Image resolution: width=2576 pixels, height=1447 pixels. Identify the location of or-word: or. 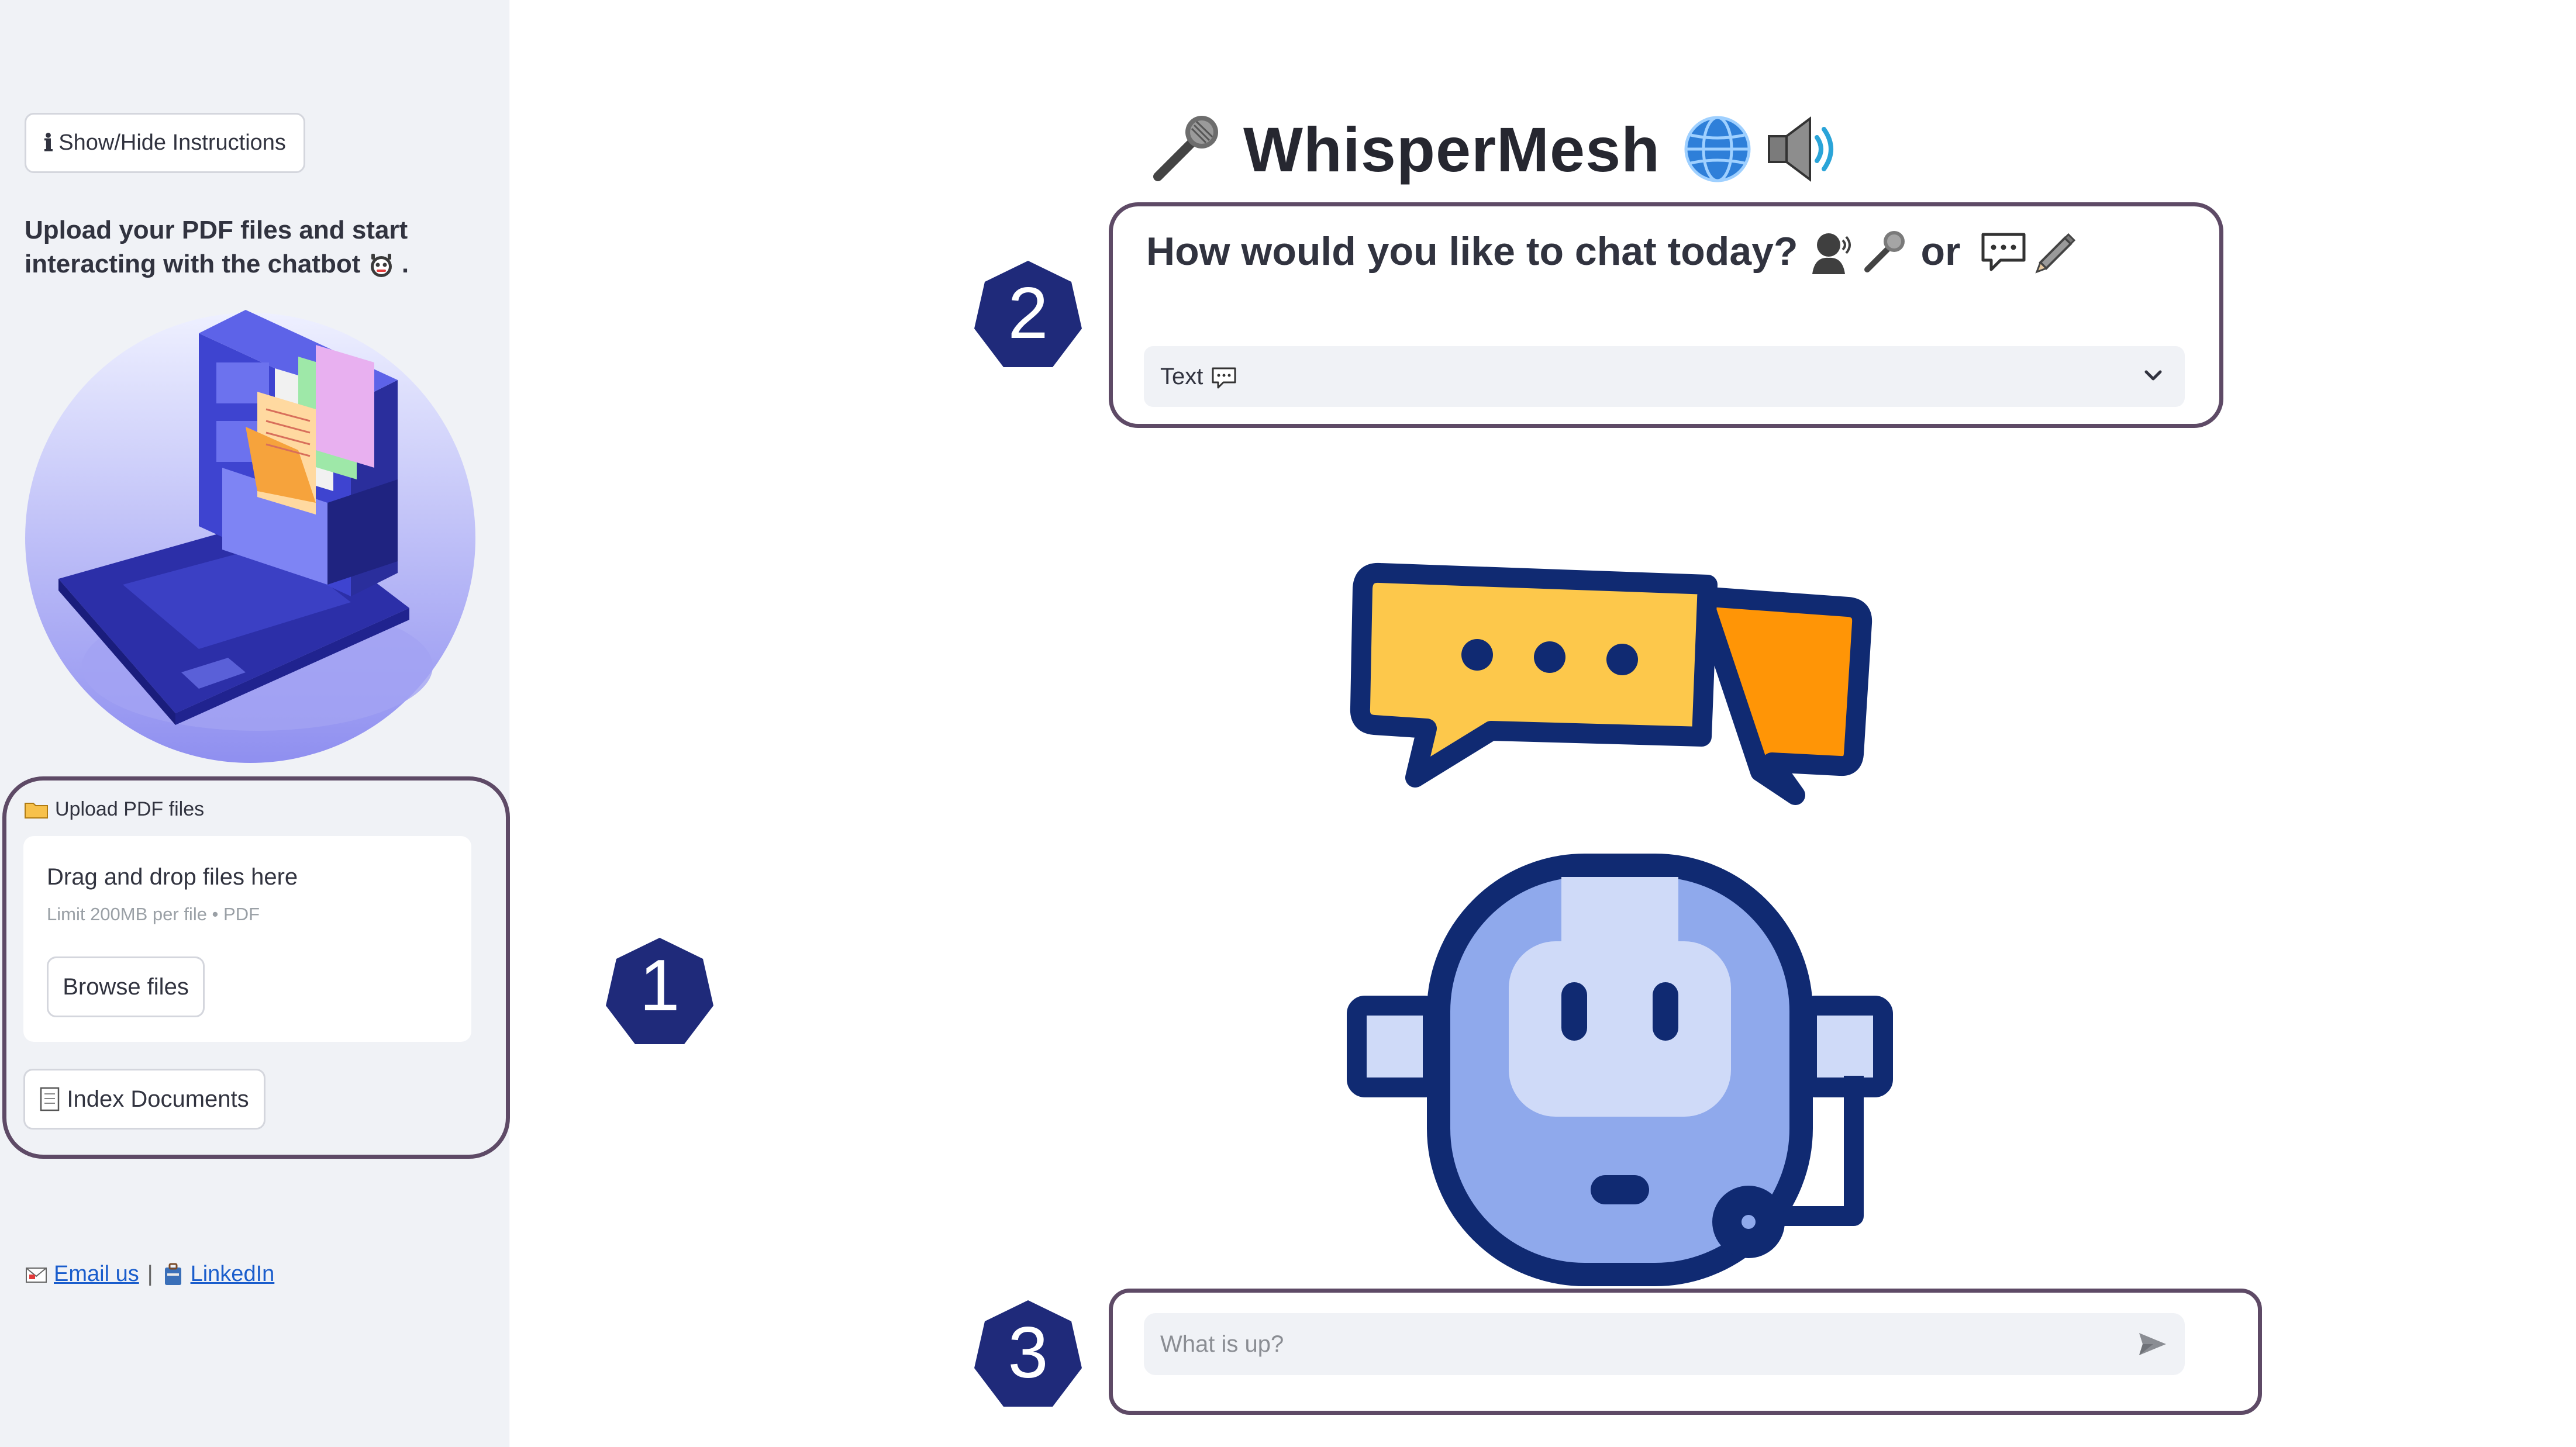
(1940, 251).